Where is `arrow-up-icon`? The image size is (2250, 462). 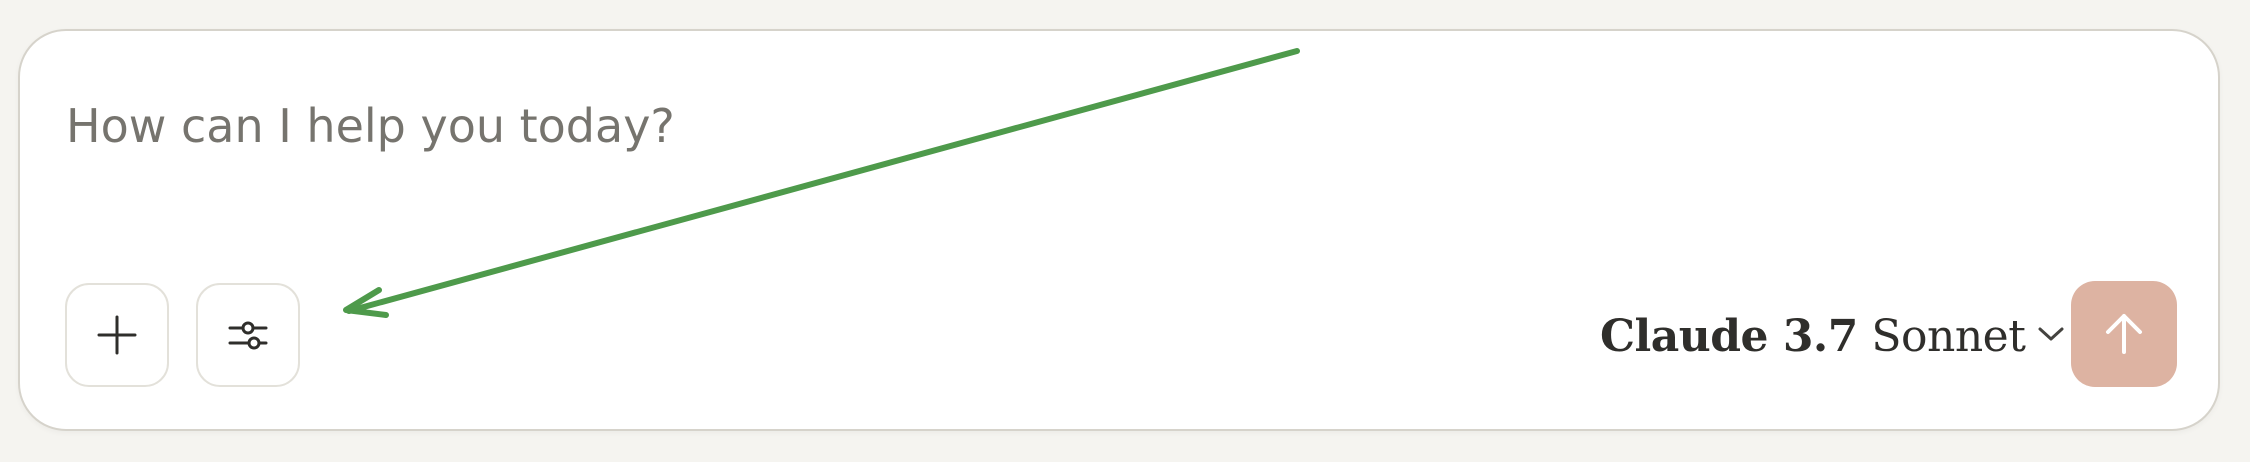 arrow-up-icon is located at coordinates (2124, 334).